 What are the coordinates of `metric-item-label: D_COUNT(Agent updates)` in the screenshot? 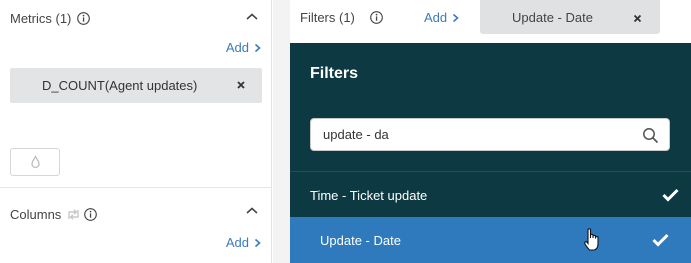 It's located at (120, 85).